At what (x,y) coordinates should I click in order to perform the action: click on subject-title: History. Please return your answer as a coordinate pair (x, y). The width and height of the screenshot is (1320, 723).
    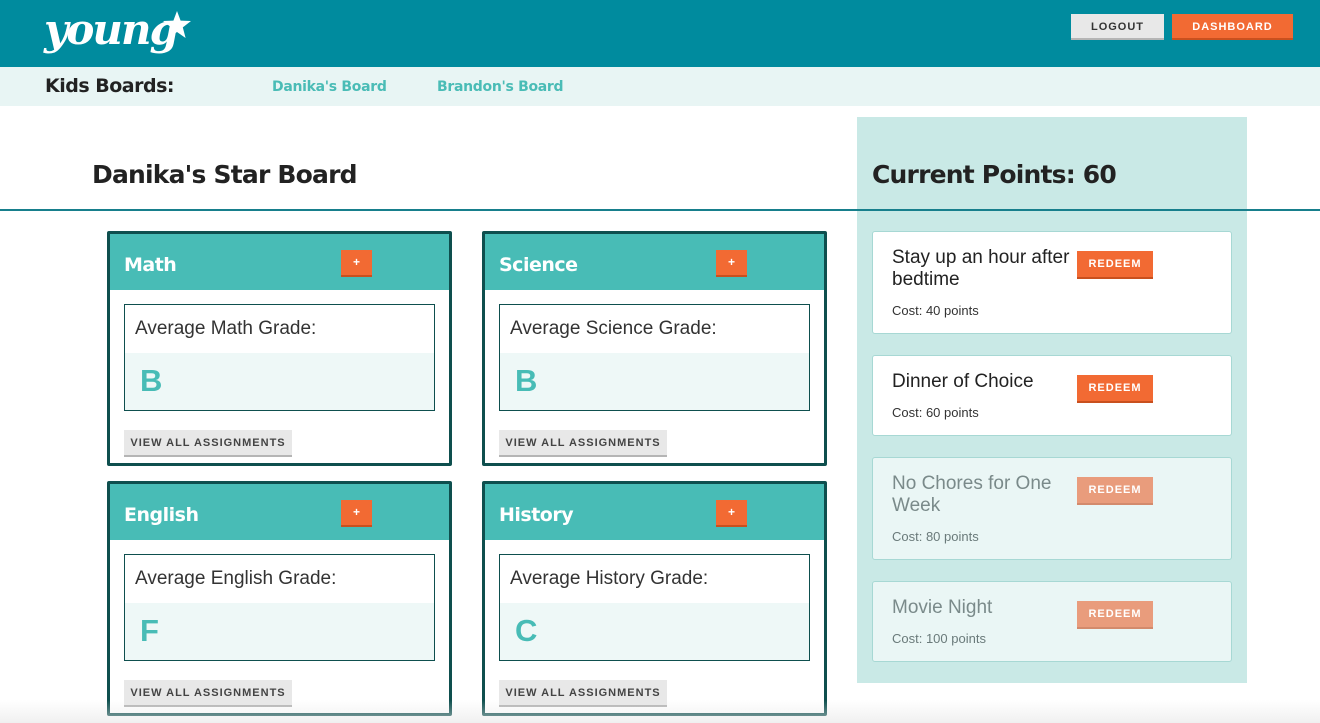
    Looking at the image, I should click on (536, 515).